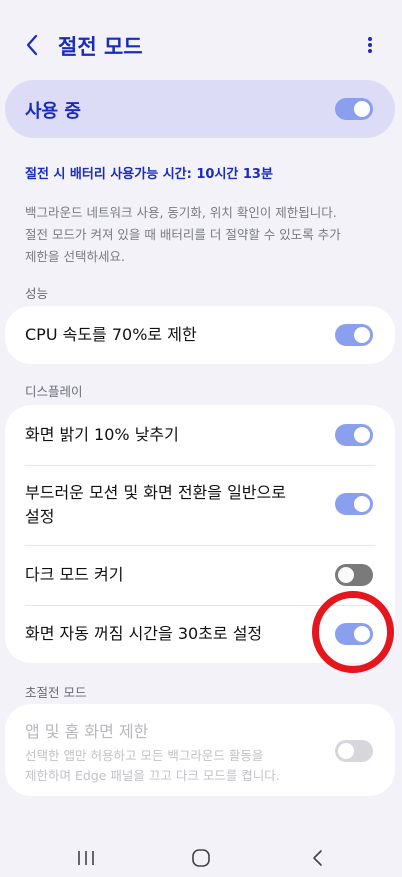  I want to click on system-nav-bar, so click(201, 856).